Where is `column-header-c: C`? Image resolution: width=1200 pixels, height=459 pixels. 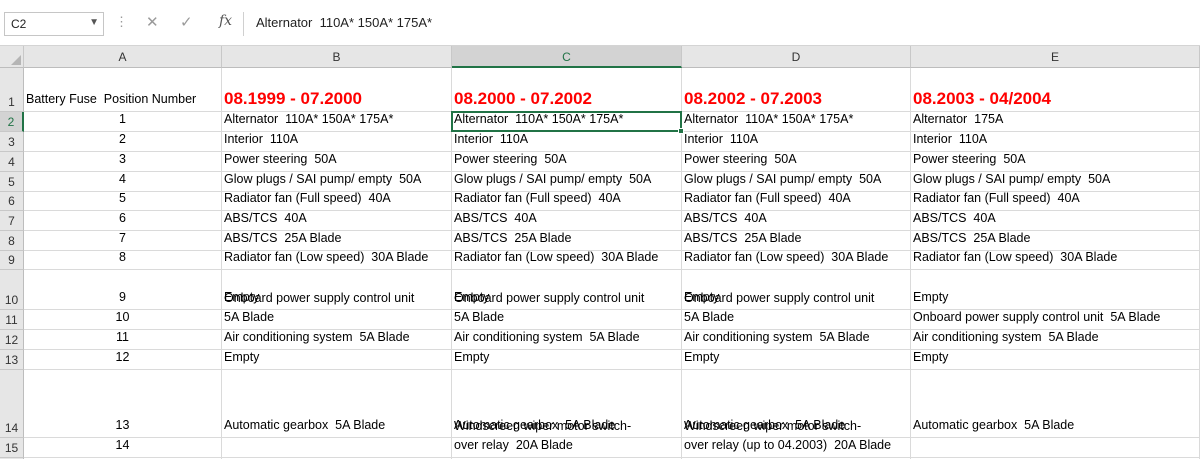 column-header-c: C is located at coordinates (567, 57).